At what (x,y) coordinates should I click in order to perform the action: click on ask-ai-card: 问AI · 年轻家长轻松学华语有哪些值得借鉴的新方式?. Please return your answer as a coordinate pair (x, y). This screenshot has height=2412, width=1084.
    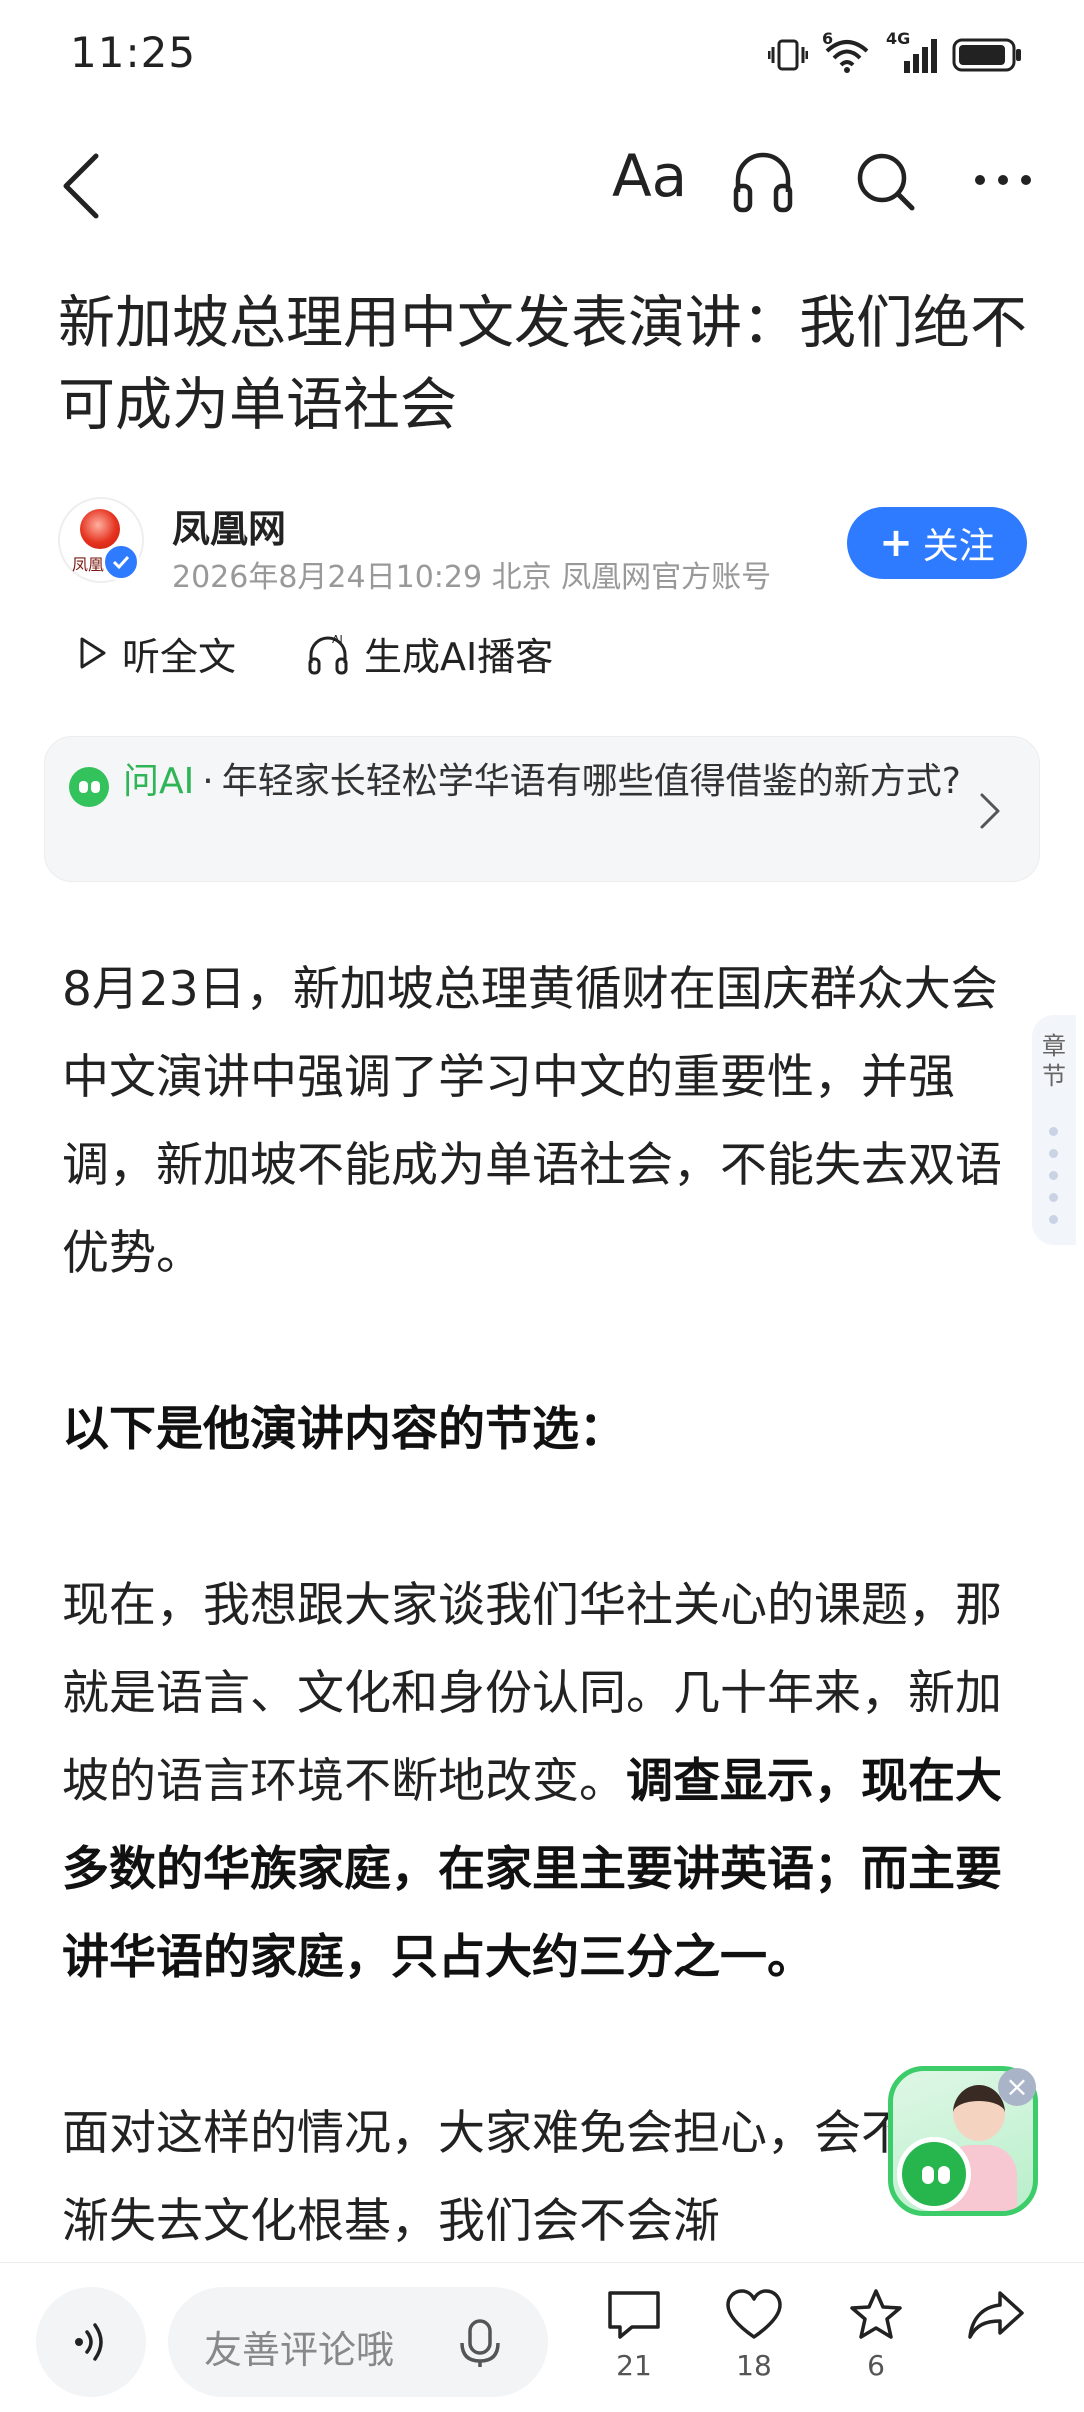
    Looking at the image, I should click on (542, 809).